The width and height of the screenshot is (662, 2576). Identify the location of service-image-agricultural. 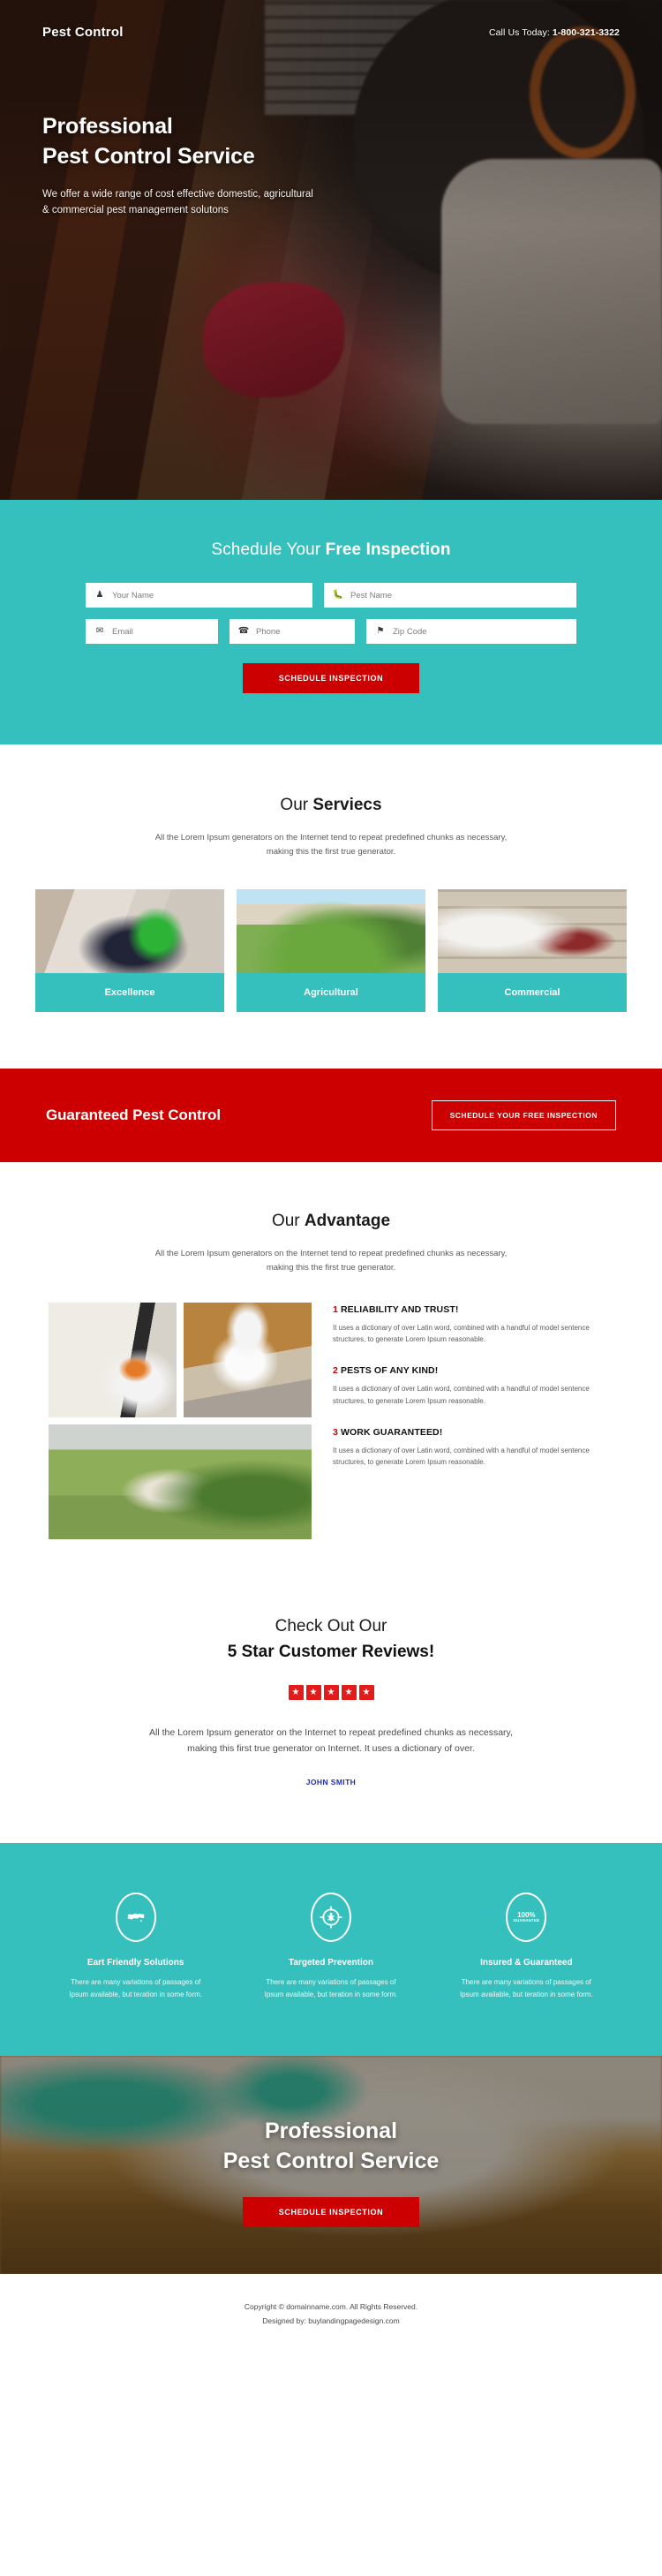
(331, 932).